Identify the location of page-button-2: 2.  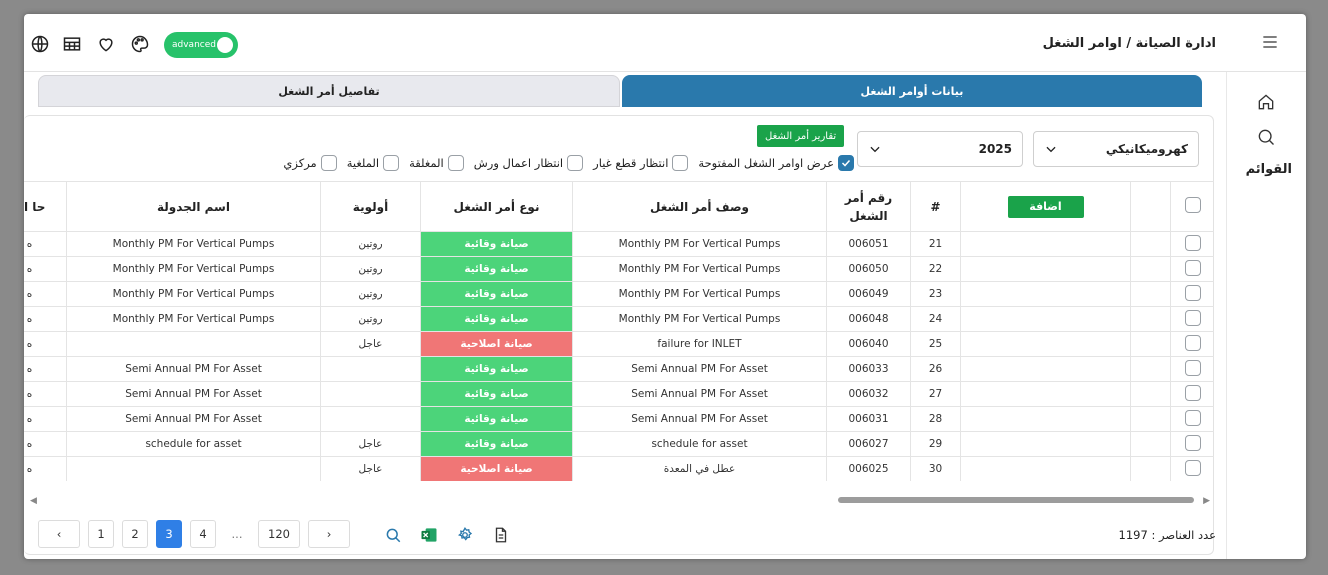
(135, 534).